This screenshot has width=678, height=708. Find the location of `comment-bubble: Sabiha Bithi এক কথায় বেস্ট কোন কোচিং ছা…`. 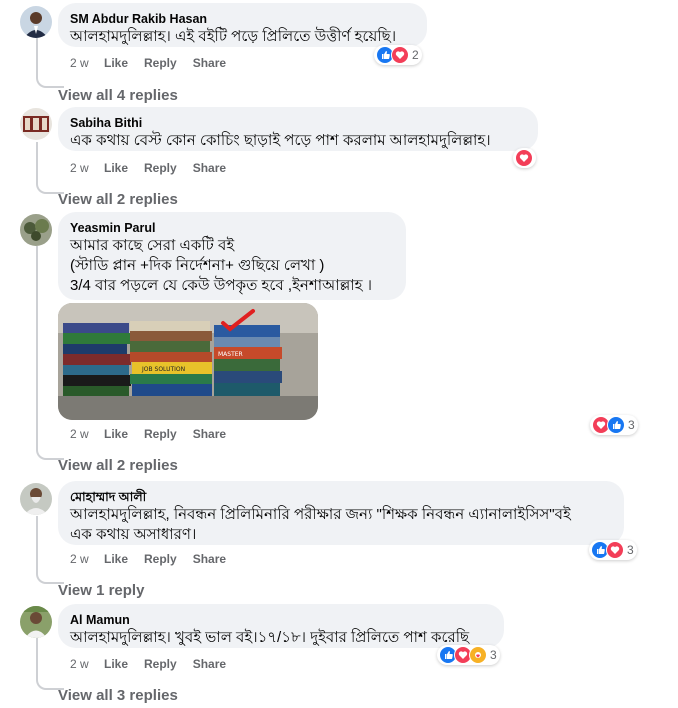

comment-bubble: Sabiha Bithi এক কথায় বেস্ট কোন কোচিং ছা… is located at coordinates (298, 129).